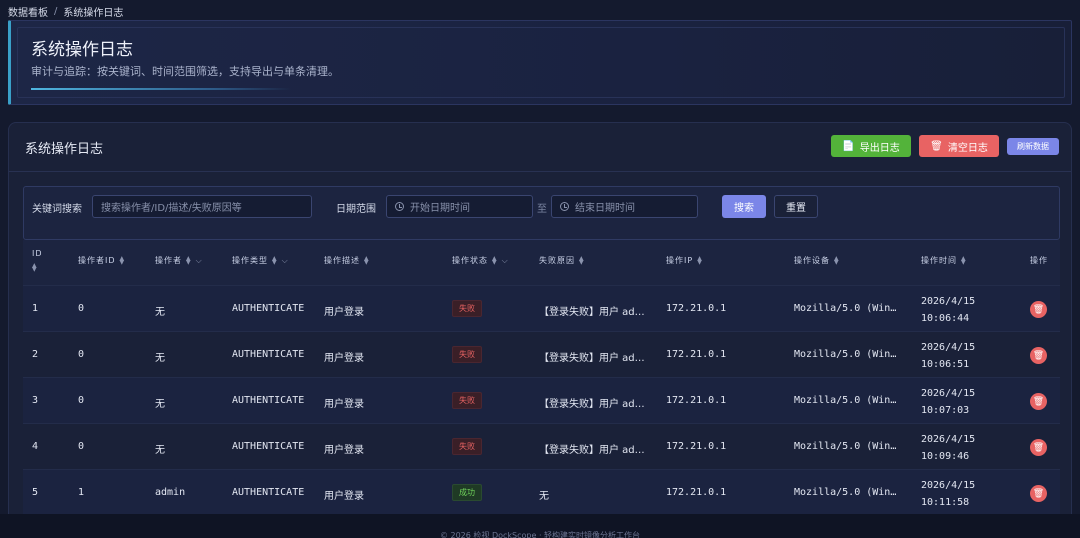  Describe the element at coordinates (967, 148) in the screenshot. I see `clear-logs-label: 清空日志` at that location.